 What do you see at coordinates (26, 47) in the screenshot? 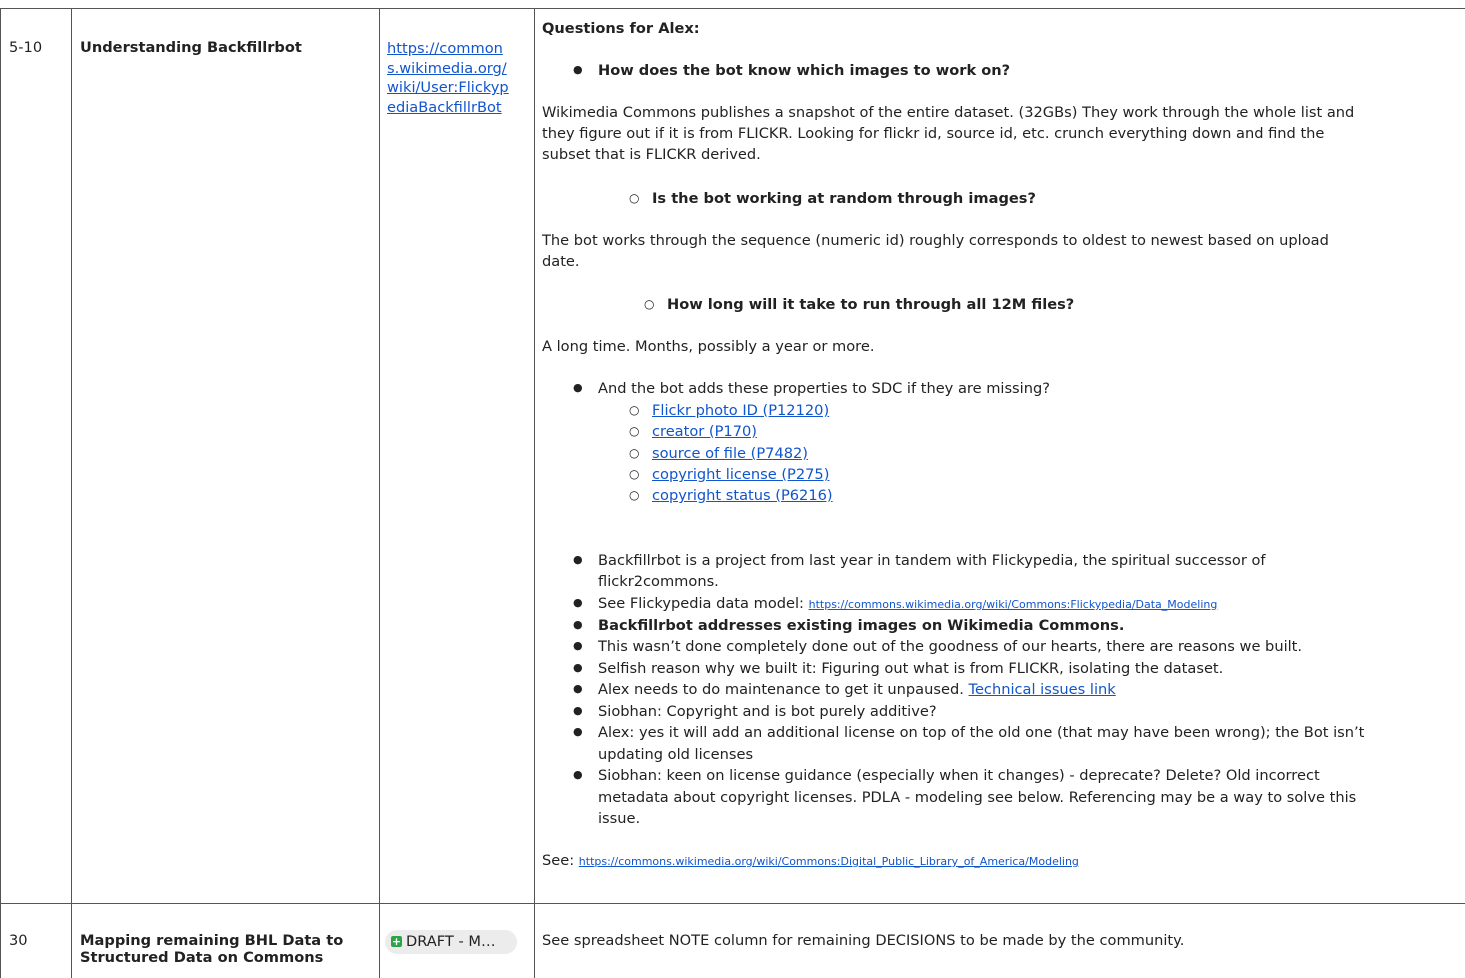
I see `duration-cell: 5-10` at bounding box center [26, 47].